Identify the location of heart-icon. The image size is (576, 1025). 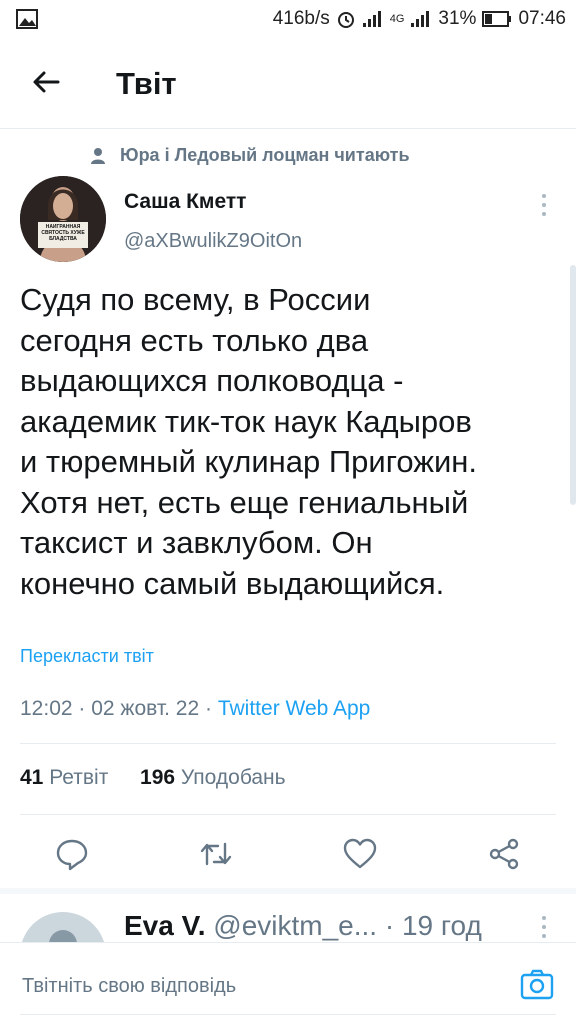
(360, 854).